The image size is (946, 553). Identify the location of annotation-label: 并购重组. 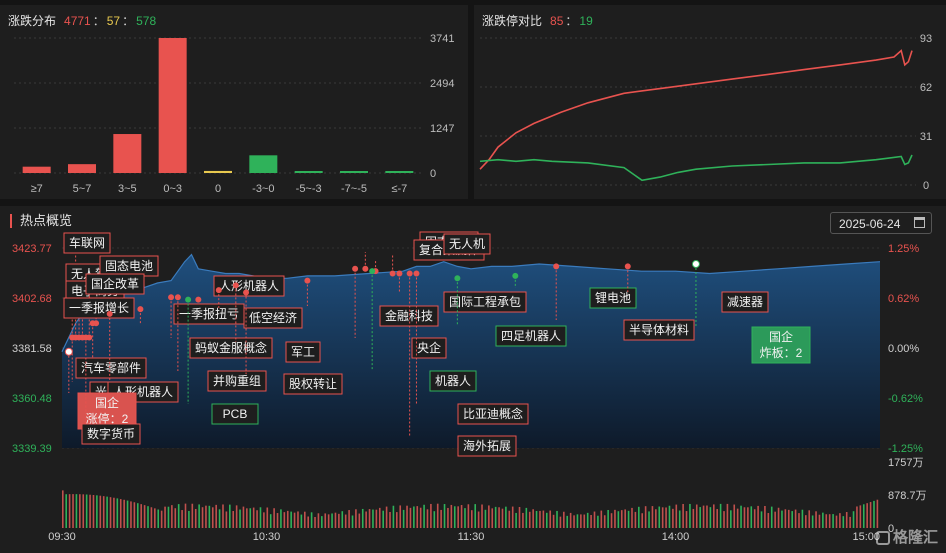
(237, 380).